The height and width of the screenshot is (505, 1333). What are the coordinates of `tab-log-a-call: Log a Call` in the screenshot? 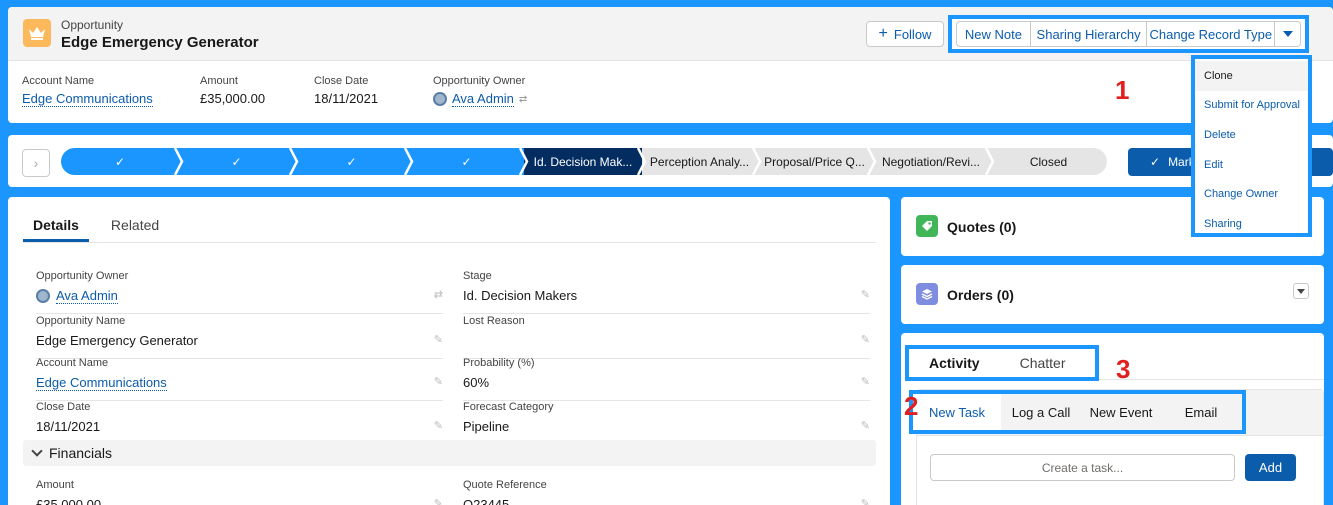 It's located at (1041, 412).